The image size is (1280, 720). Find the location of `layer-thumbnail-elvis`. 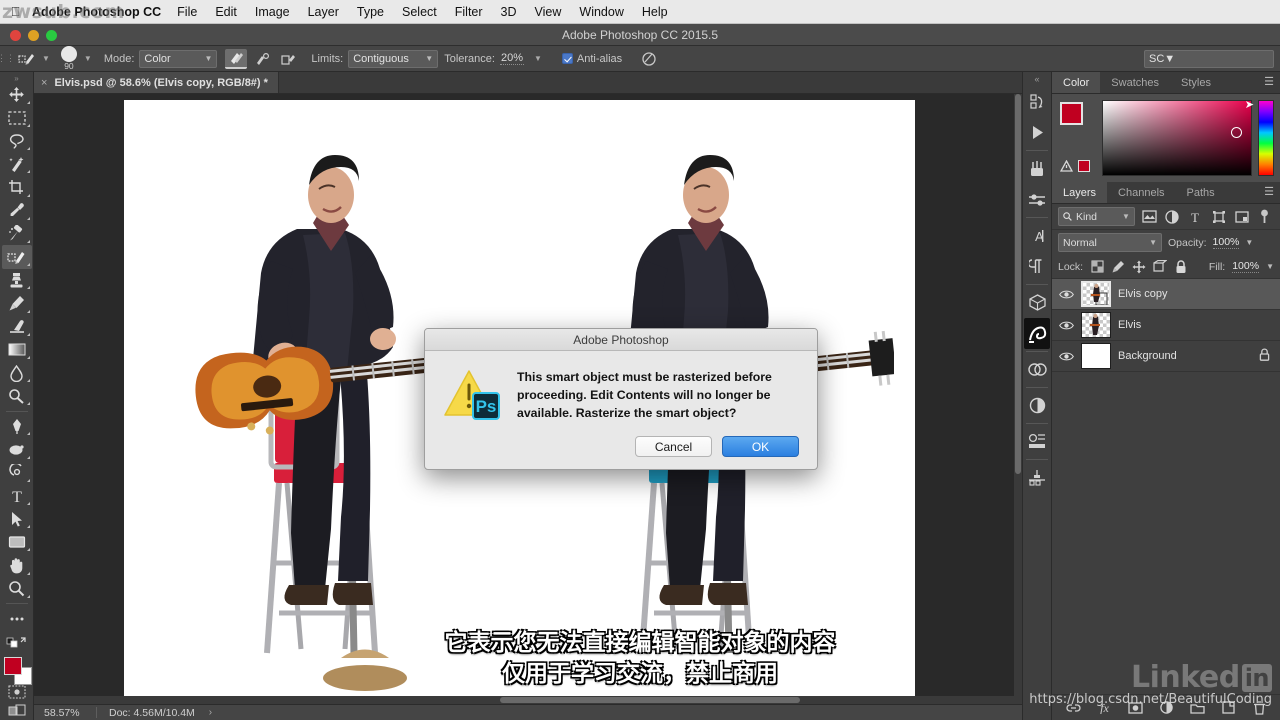

layer-thumbnail-elvis is located at coordinates (1096, 325).